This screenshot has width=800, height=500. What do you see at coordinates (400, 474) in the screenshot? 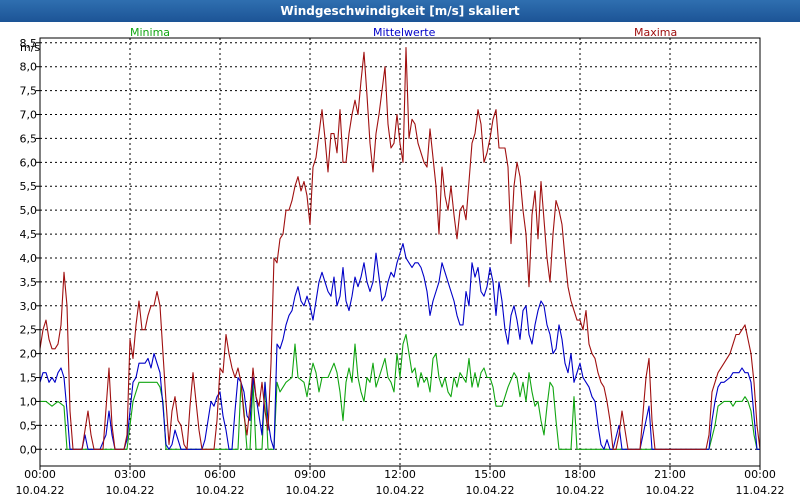
I see `x-tick-time: 12:00` at bounding box center [400, 474].